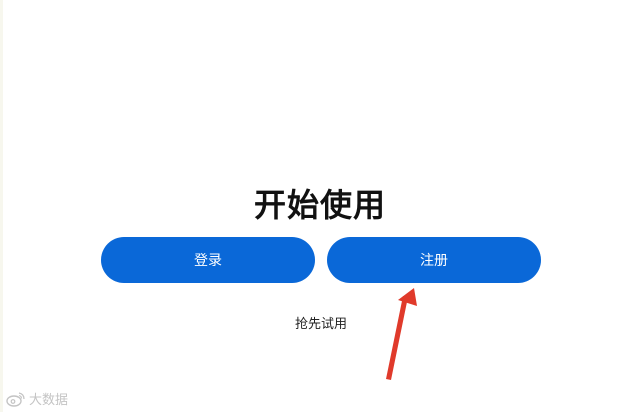 The image size is (633, 412). What do you see at coordinates (208, 260) in the screenshot?
I see `login-button: 登录` at bounding box center [208, 260].